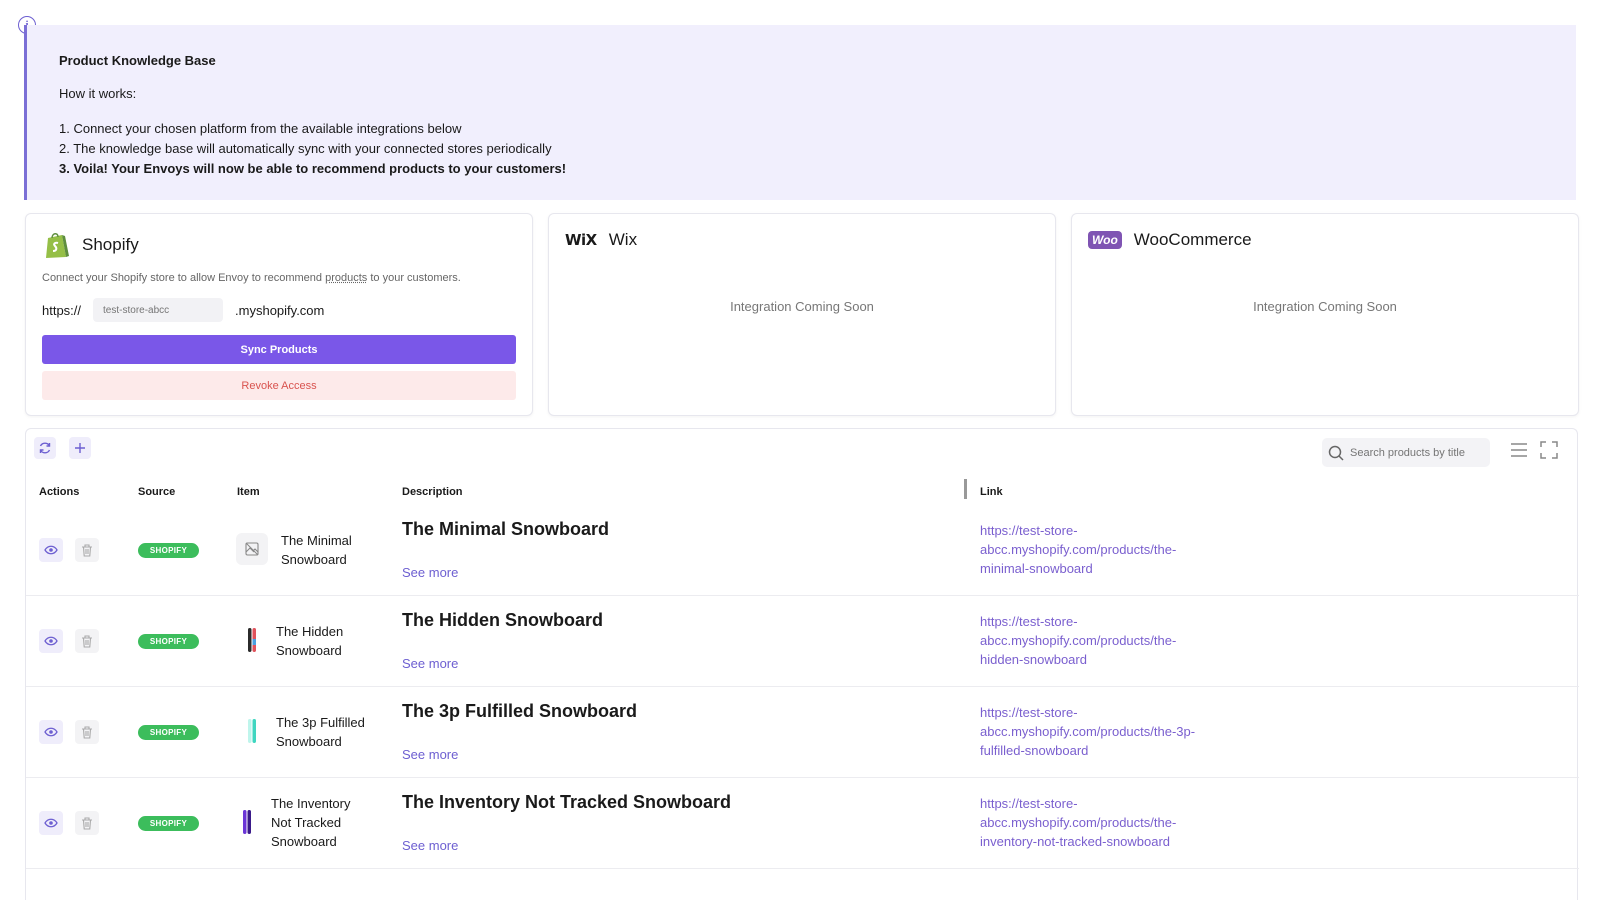 Image resolution: width=1600 pixels, height=900 pixels. What do you see at coordinates (57, 245) in the screenshot?
I see `shopify-logo-icon` at bounding box center [57, 245].